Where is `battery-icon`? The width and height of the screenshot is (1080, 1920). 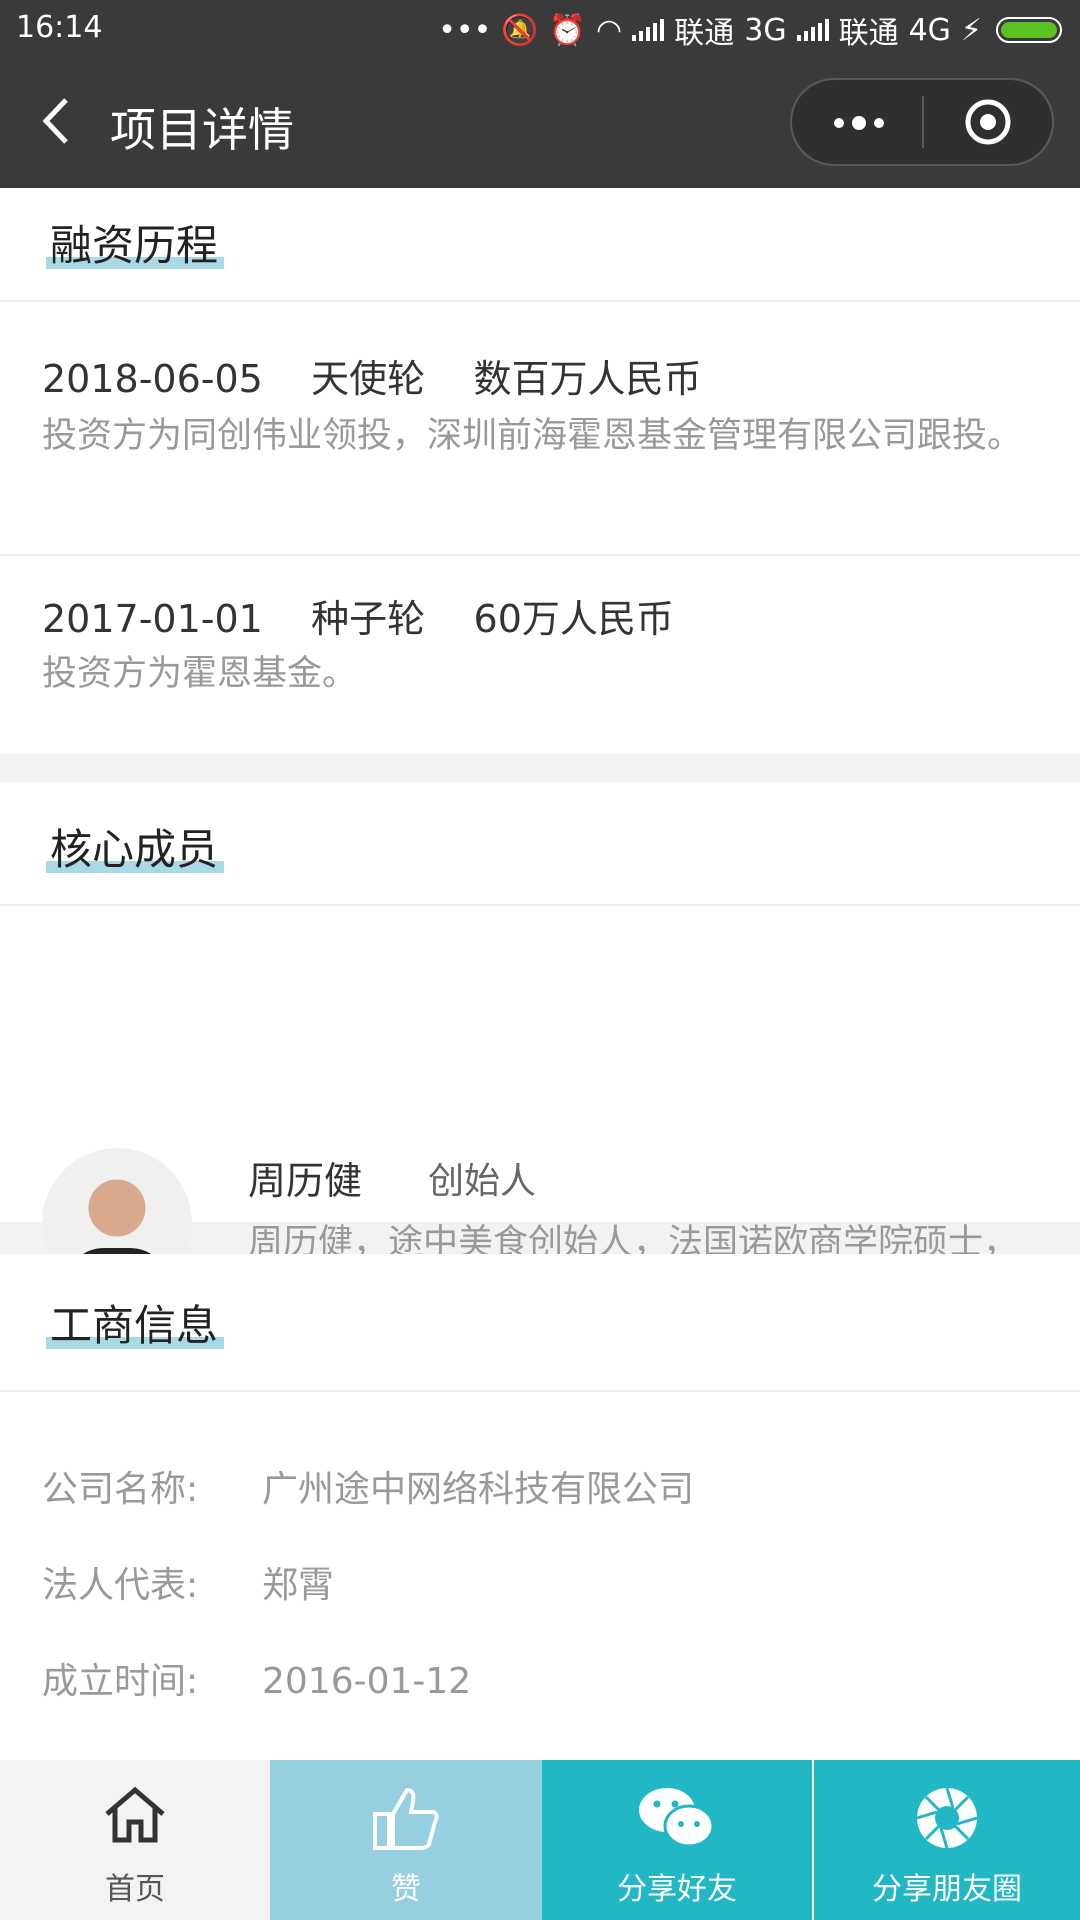
battery-icon is located at coordinates (1029, 30).